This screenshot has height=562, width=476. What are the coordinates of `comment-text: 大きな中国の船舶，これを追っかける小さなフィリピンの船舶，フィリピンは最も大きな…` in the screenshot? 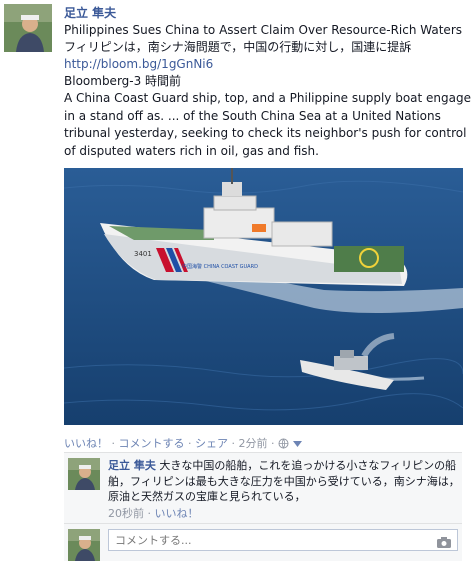 It's located at (284, 481).